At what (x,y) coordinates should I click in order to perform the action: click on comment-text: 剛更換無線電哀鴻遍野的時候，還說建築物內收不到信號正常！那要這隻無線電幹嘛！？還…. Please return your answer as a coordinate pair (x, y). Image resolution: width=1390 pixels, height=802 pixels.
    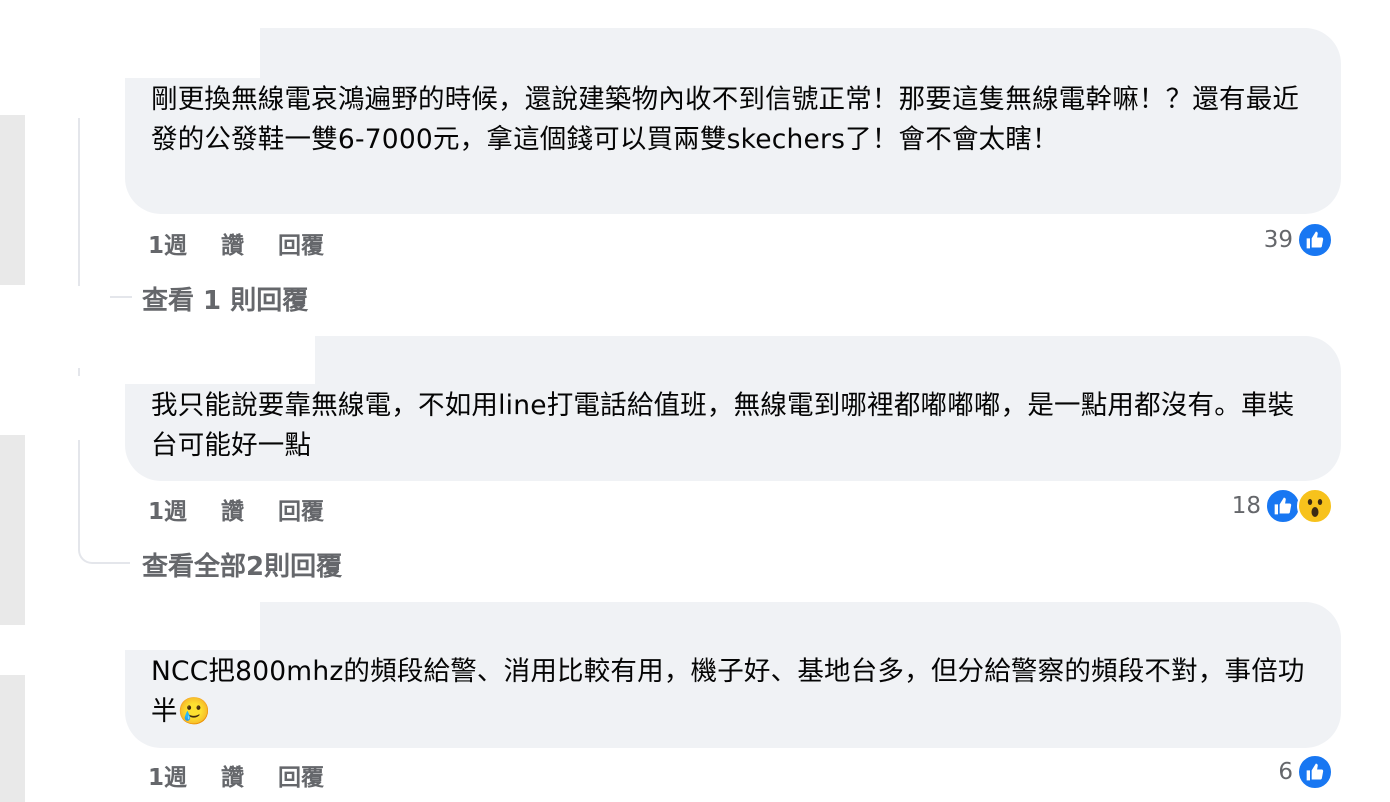
    Looking at the image, I should click on (725, 119).